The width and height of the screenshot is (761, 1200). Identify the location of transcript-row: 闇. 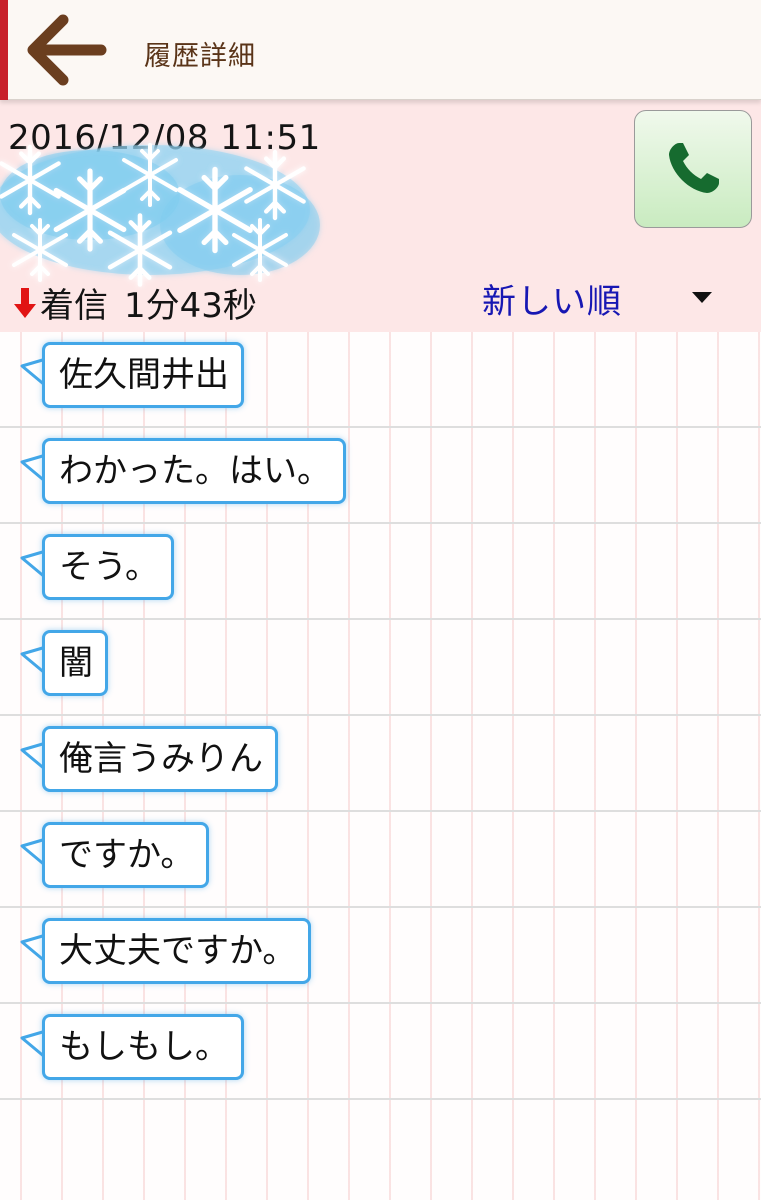
(380, 668).